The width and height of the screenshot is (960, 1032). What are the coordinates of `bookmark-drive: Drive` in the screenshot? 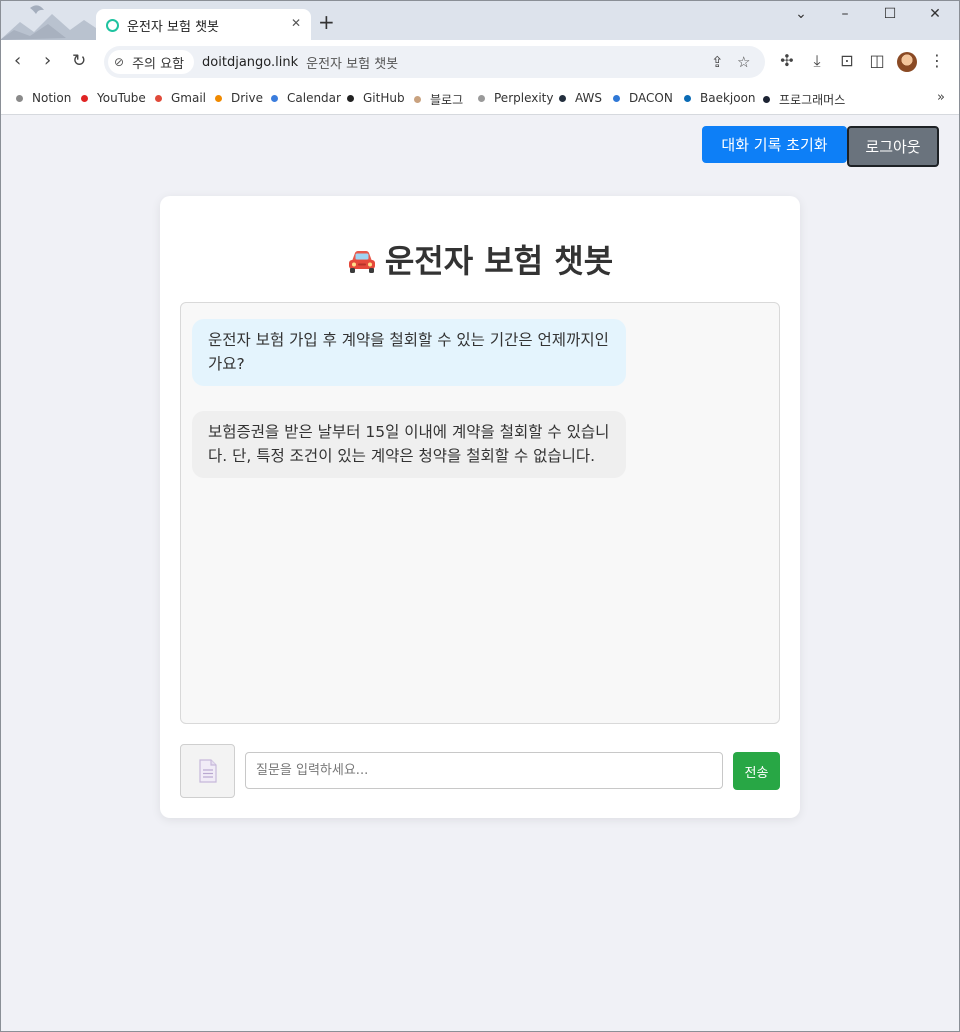 It's located at (239, 98).